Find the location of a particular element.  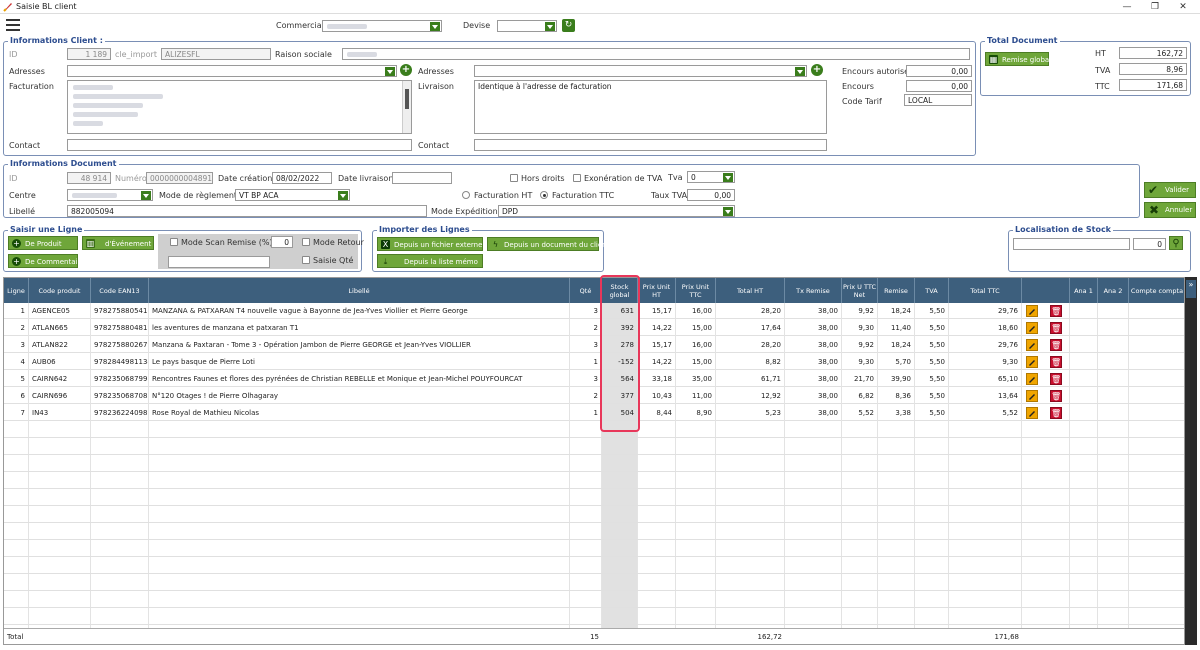

minimize-button: — is located at coordinates (1127, 7).